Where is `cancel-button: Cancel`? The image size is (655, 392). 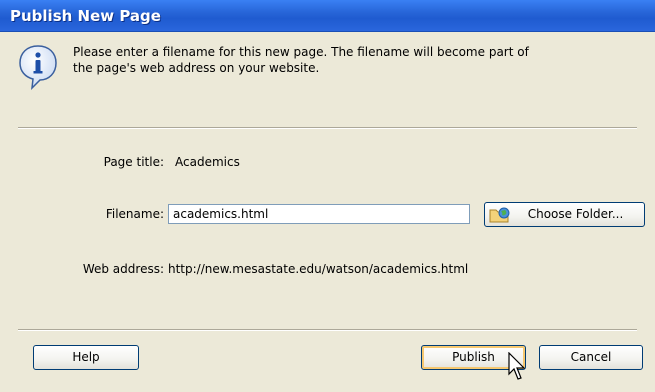
cancel-button: Cancel is located at coordinates (591, 357).